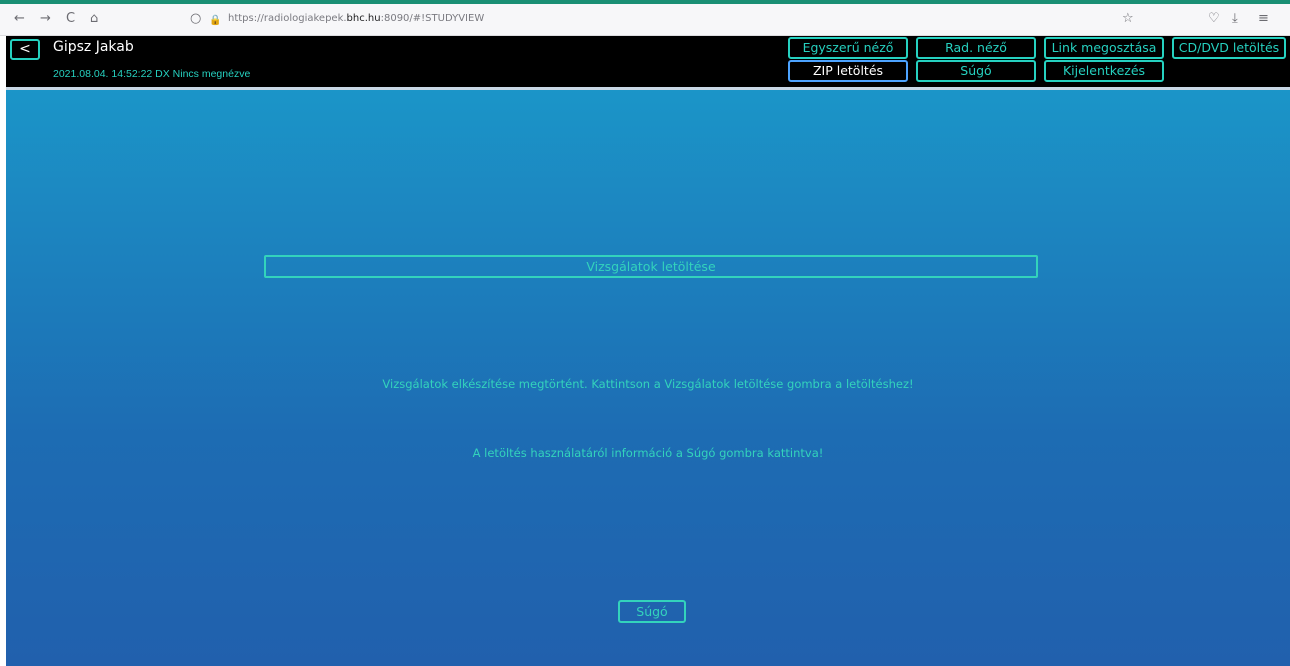  Describe the element at coordinates (976, 48) in the screenshot. I see `rad-viewer-button: Rad. néző` at that location.